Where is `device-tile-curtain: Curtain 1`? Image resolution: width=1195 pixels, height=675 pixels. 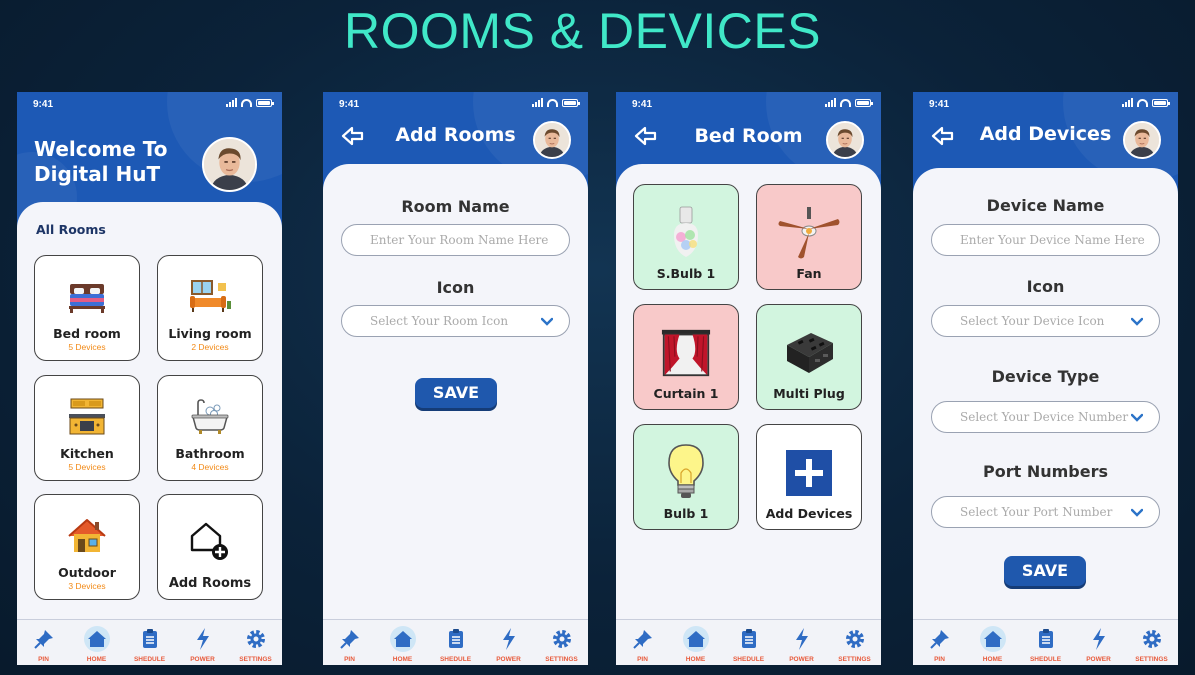
device-tile-curtain: Curtain 1 is located at coordinates (686, 357).